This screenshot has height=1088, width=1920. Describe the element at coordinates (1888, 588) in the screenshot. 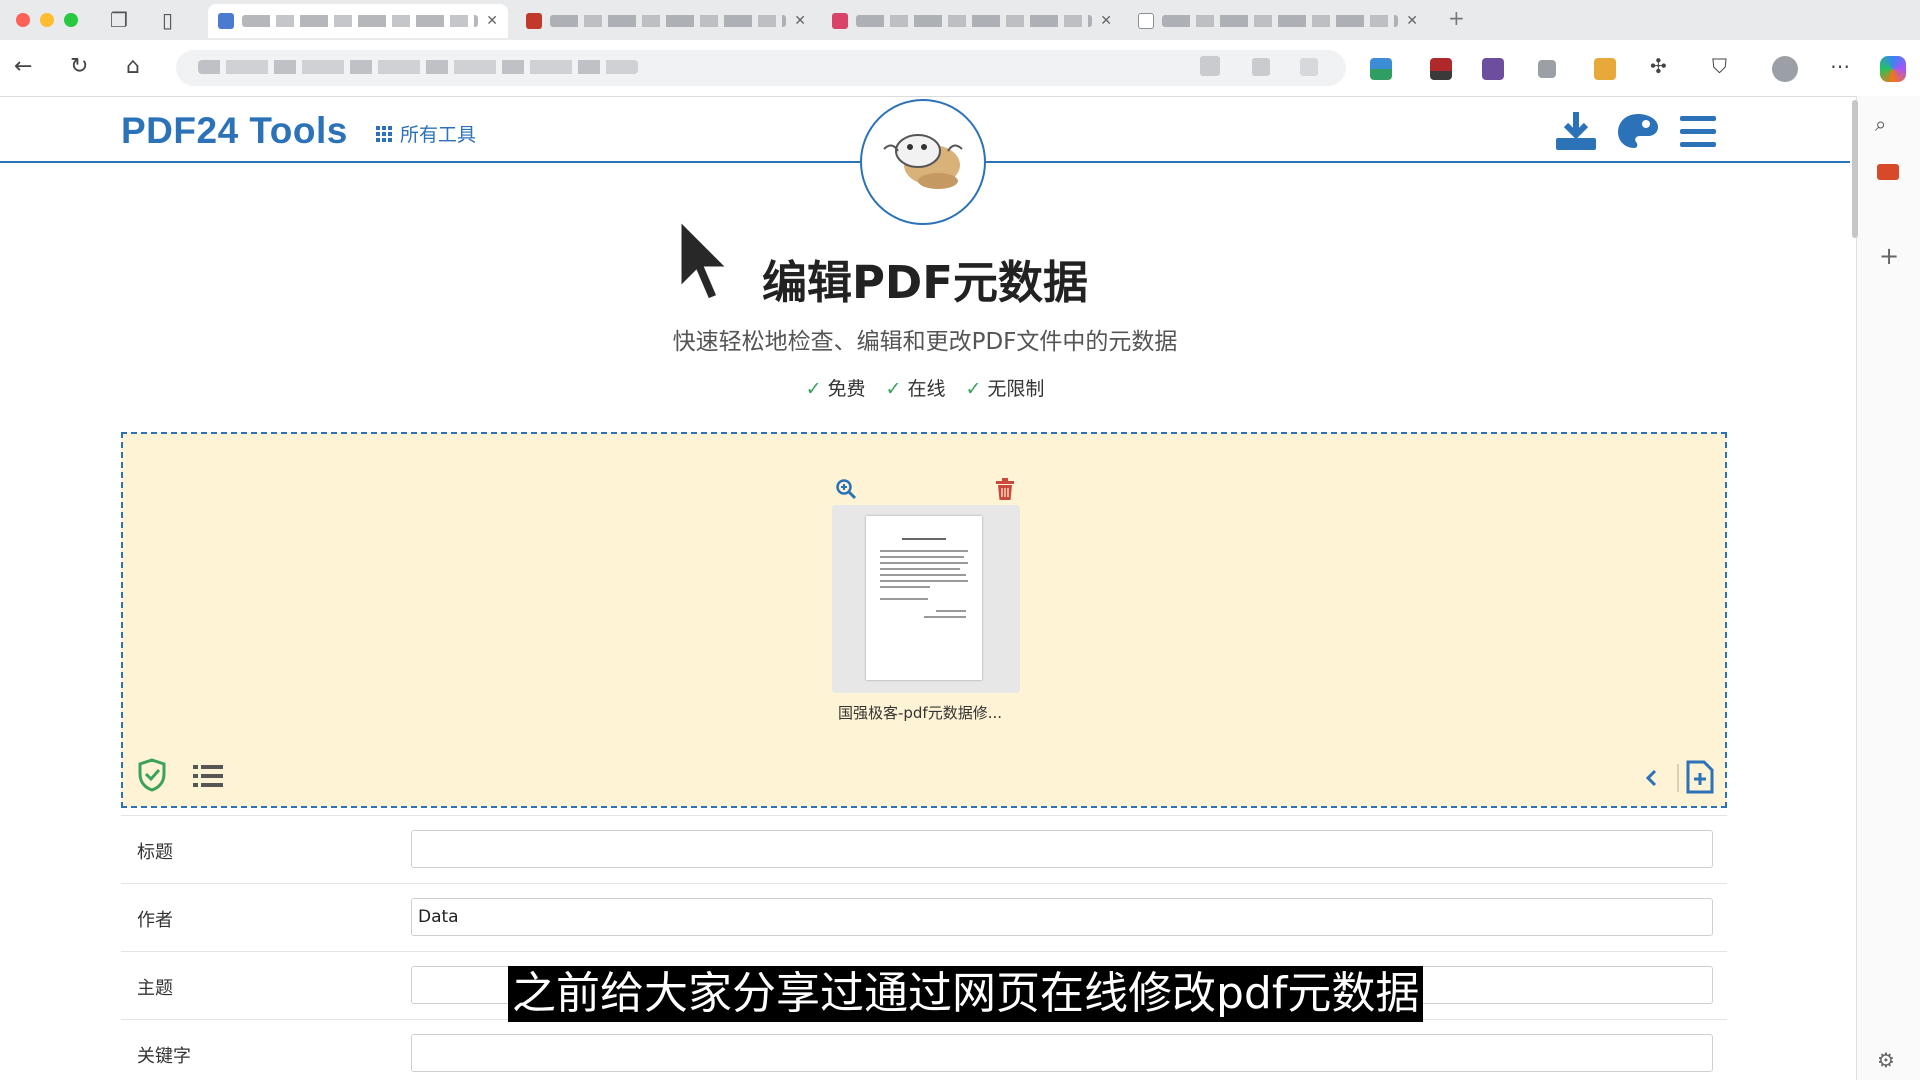

I see `browser-sidebar: ⌕ + ⚙` at that location.